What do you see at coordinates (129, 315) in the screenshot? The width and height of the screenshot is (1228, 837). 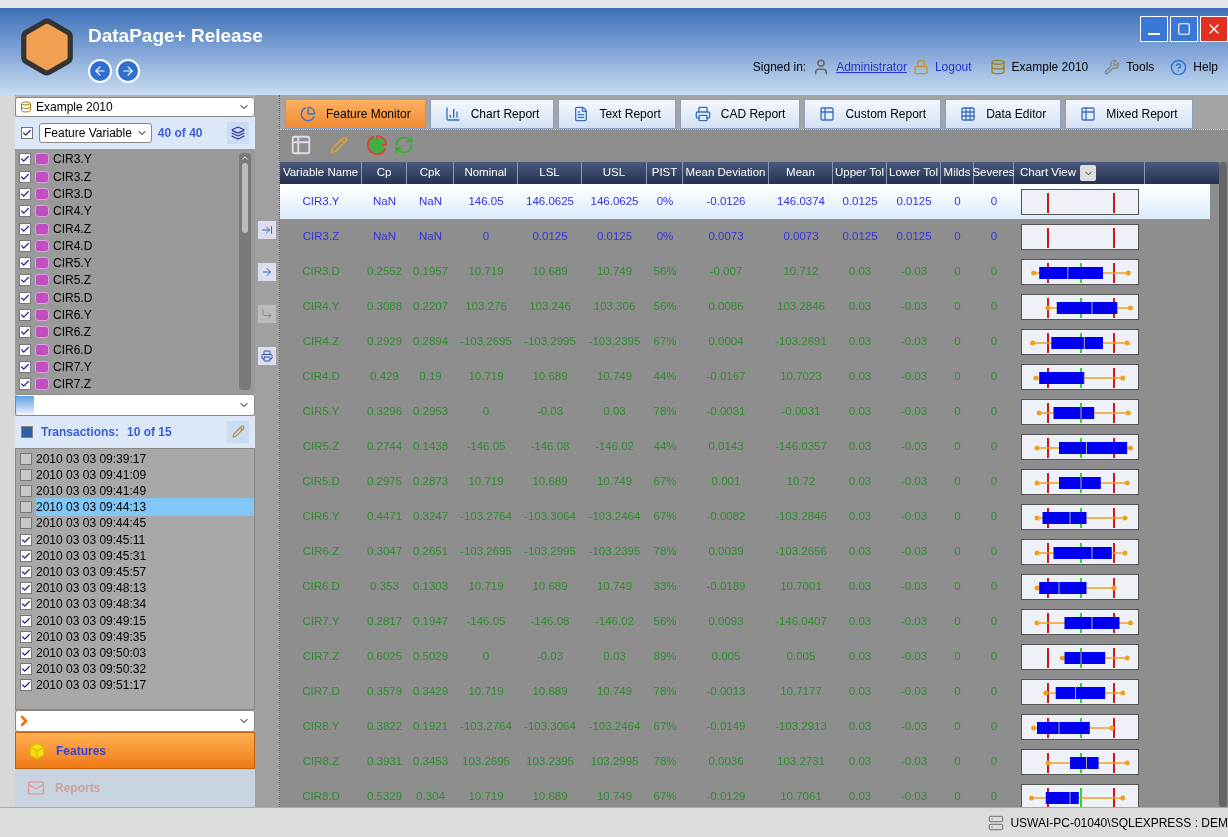 I see `feature-item: CIR6.Y` at bounding box center [129, 315].